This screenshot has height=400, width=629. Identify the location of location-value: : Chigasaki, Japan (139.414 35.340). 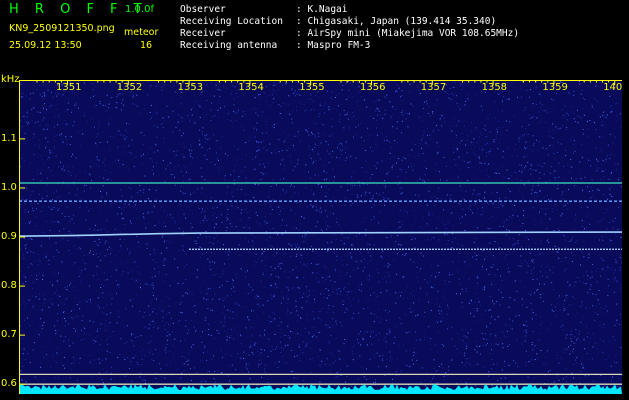
(396, 21).